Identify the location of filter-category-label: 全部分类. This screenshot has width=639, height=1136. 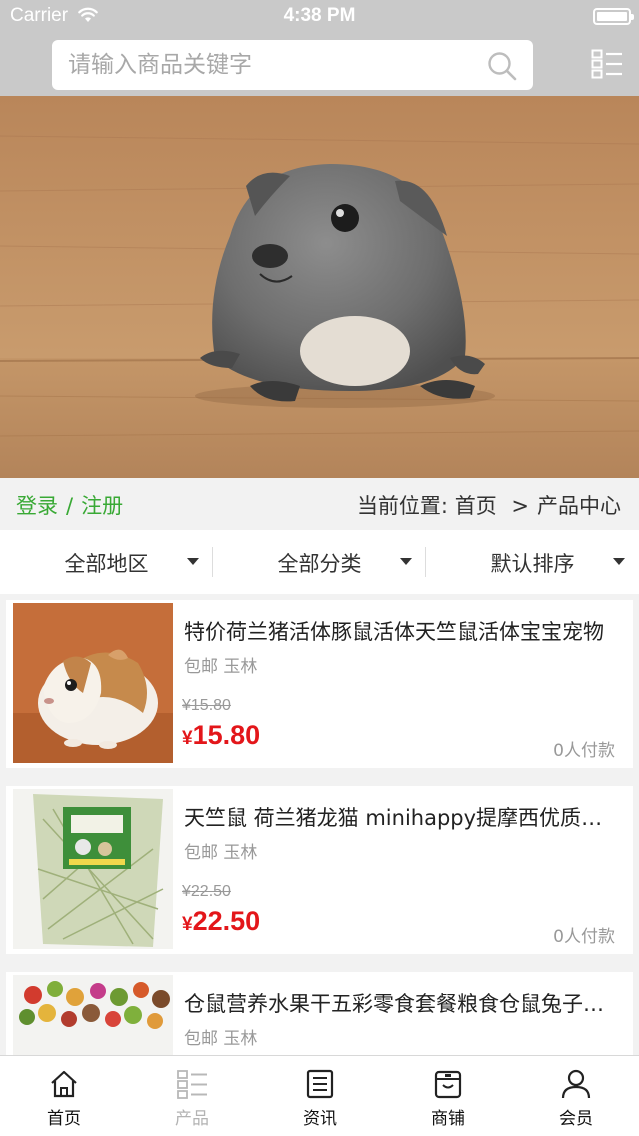
(319, 564).